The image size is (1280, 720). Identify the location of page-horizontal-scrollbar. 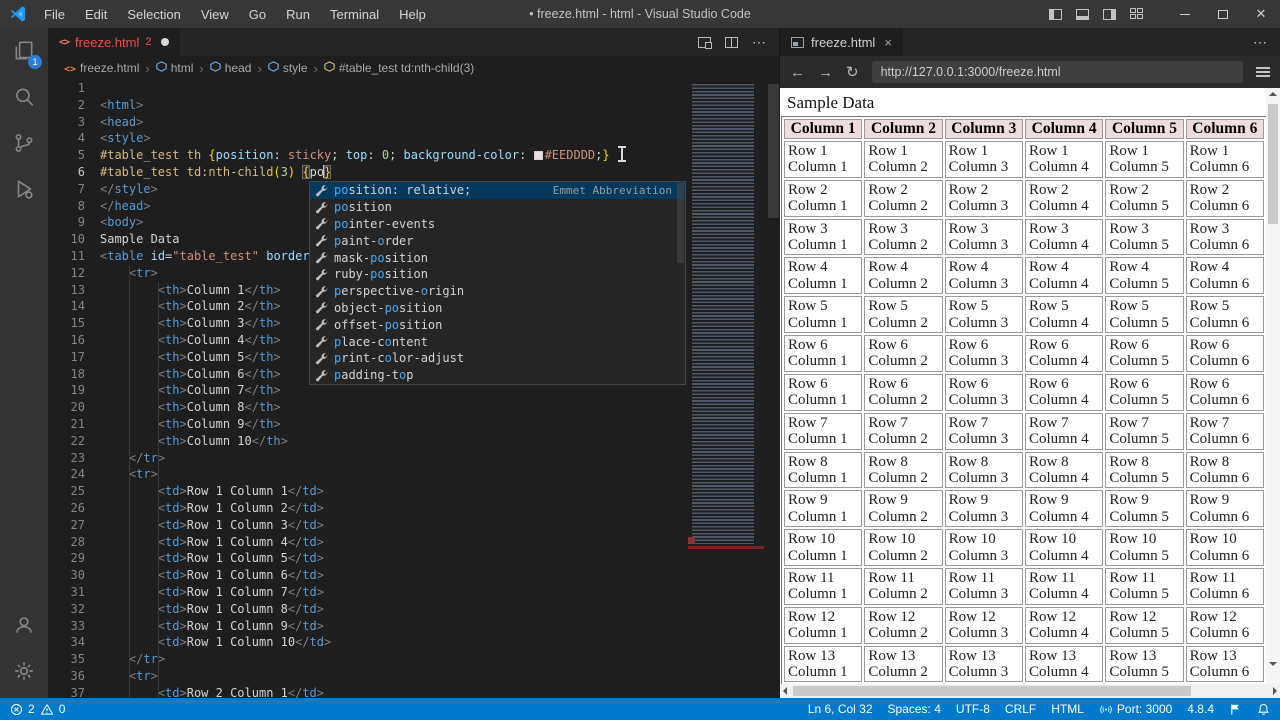
(1030, 691).